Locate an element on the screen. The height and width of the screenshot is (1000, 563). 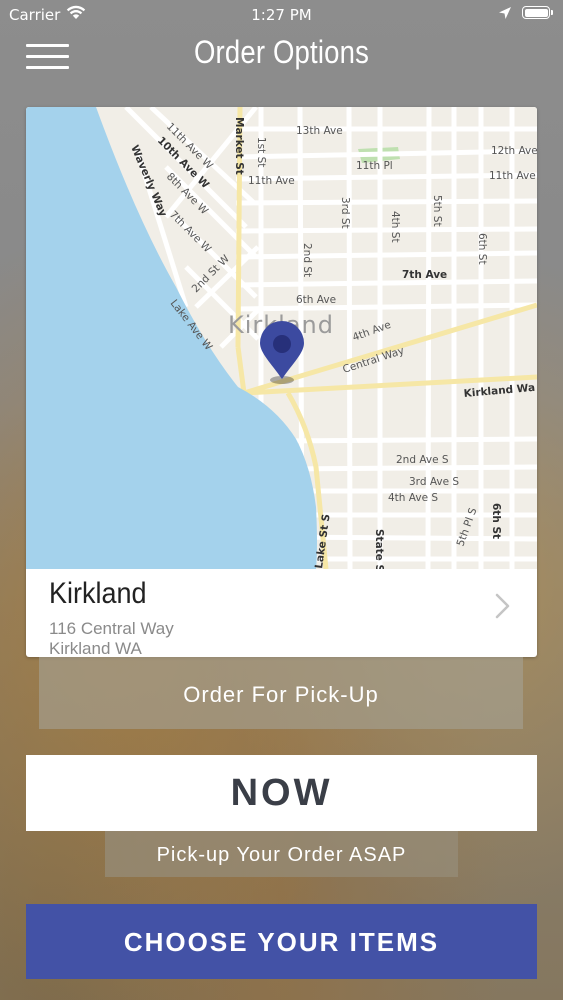
map-label: 6th Ave is located at coordinates (316, 300).